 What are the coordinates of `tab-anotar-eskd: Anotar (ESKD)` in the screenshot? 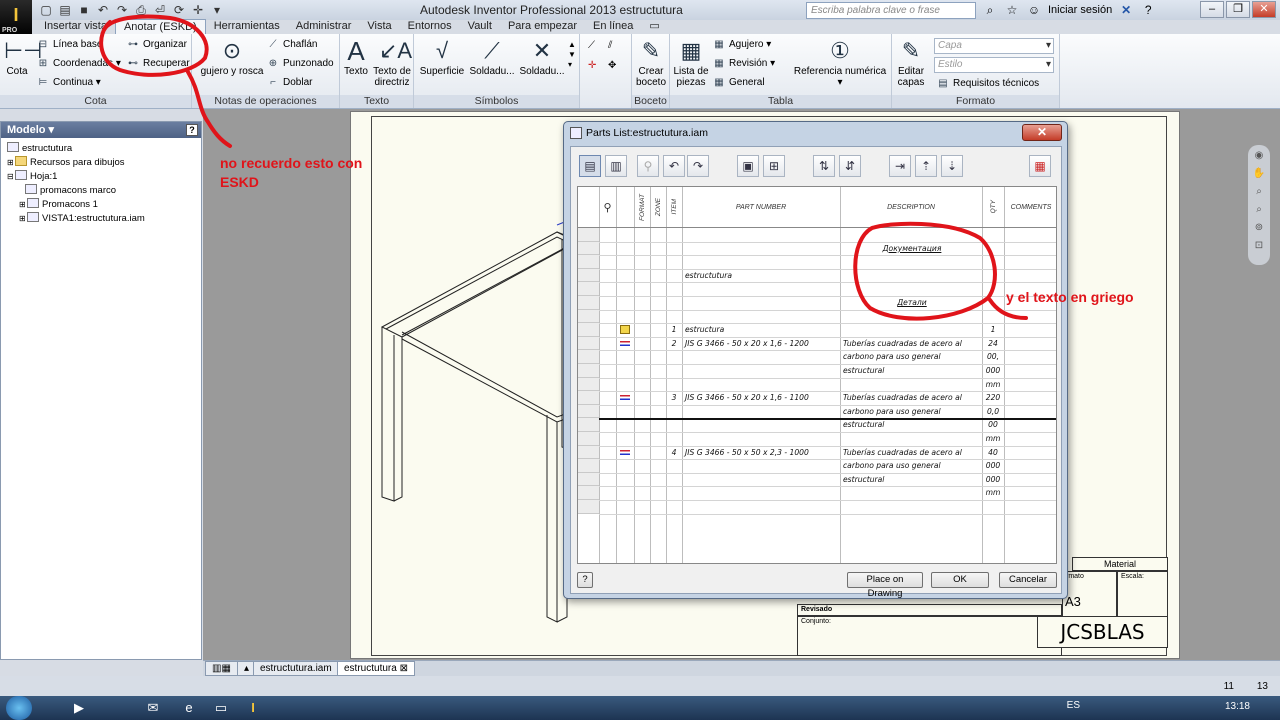 It's located at (160, 26).